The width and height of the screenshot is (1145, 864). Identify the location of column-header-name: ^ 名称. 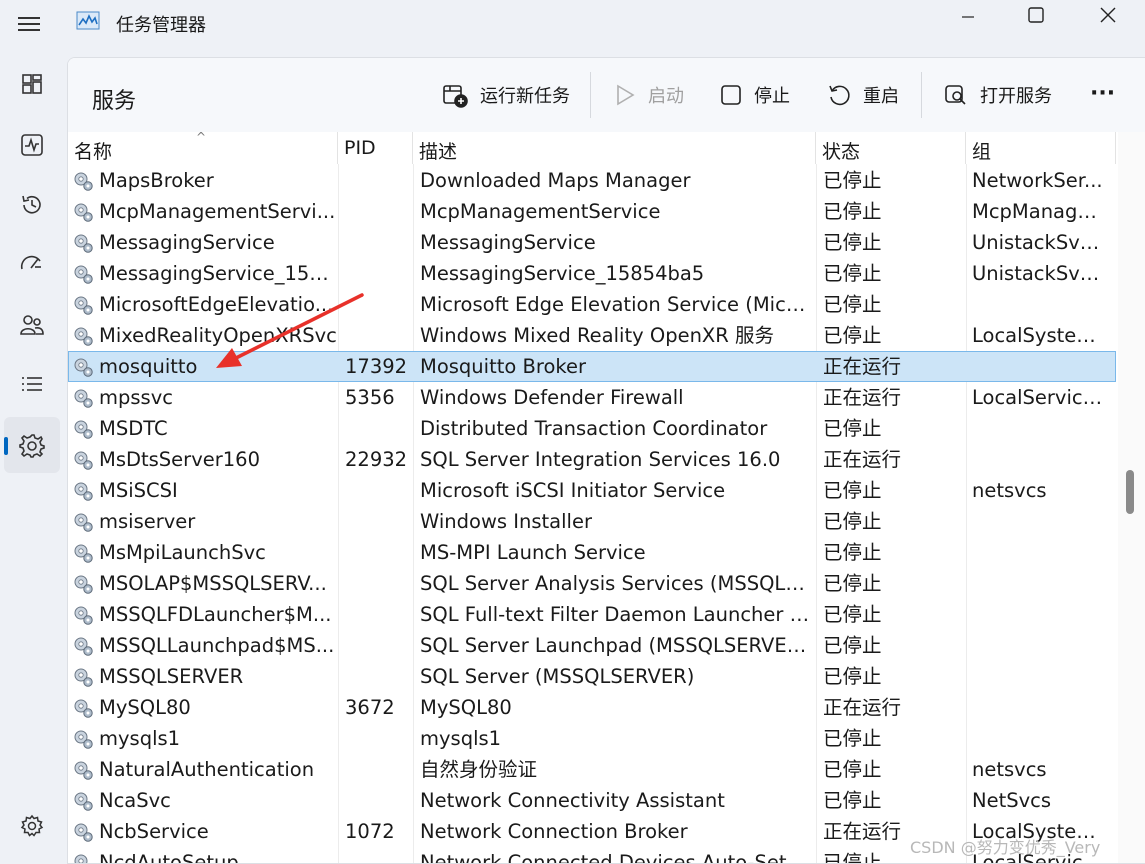
(203, 147).